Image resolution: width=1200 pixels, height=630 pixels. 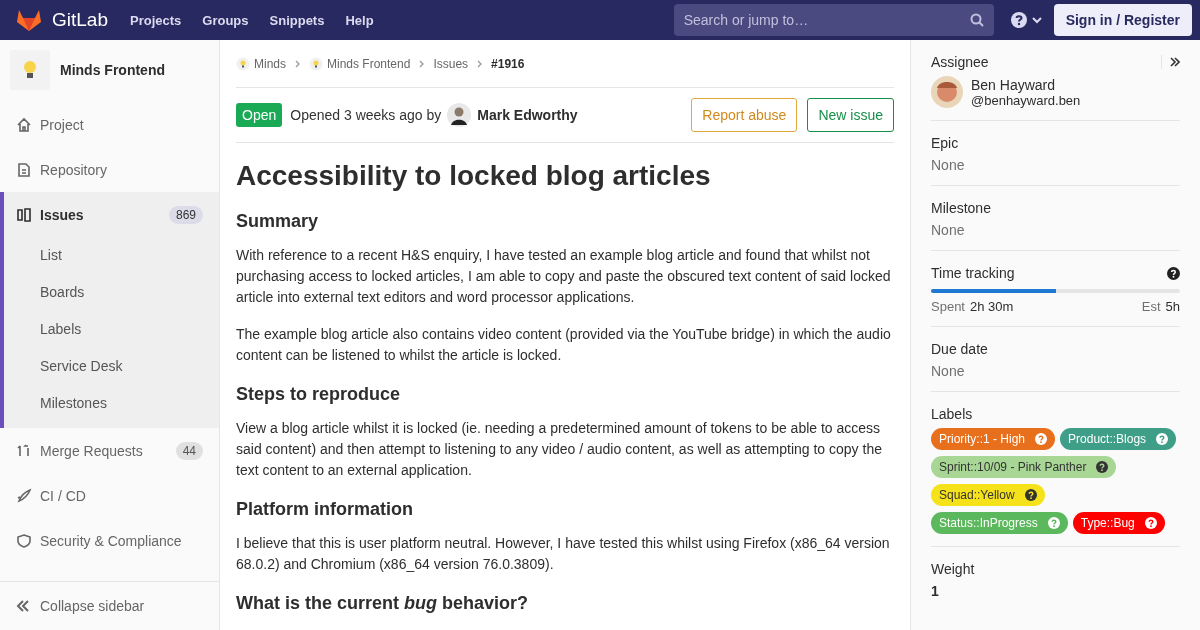 I want to click on count-badge: 44, so click(x=189, y=450).